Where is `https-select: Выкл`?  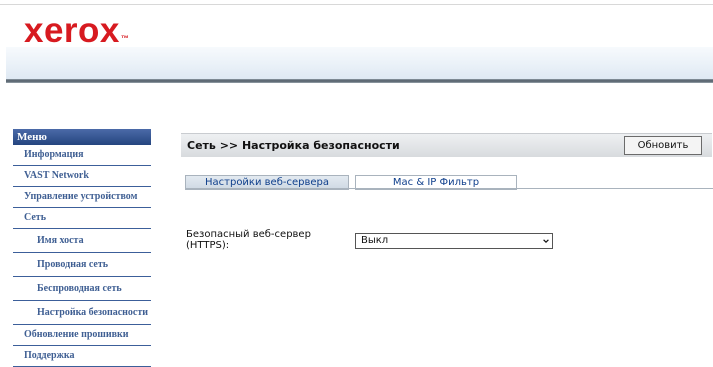 https-select: Выкл is located at coordinates (454, 241).